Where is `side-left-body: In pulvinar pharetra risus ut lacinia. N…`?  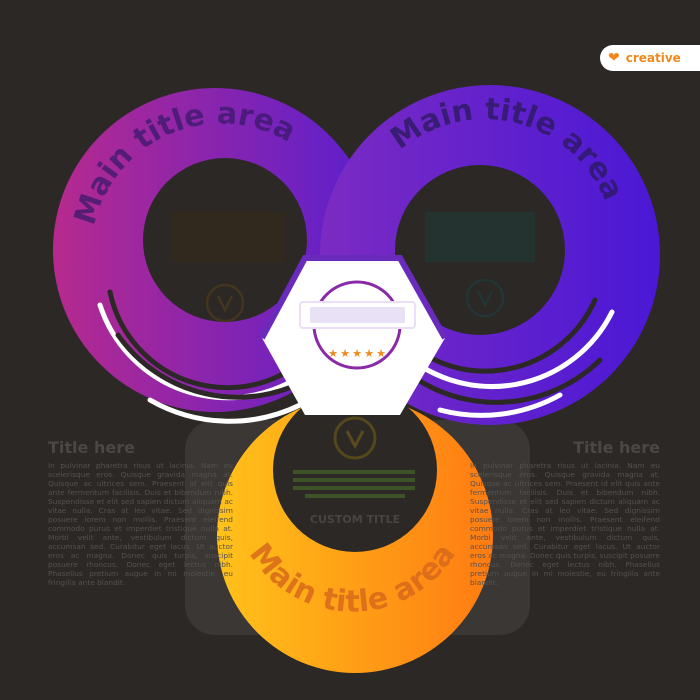 side-left-body: In pulvinar pharetra risus ut lacinia. N… is located at coordinates (140, 524).